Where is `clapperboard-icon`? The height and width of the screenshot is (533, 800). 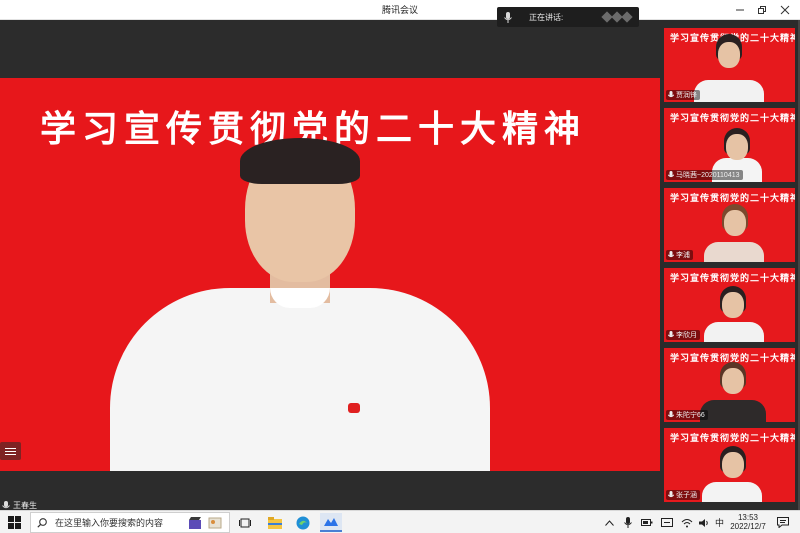
clapperboard-icon is located at coordinates (195, 522).